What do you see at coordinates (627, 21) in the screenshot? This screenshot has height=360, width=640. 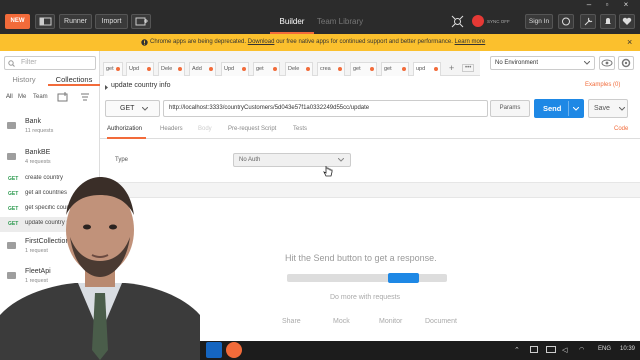 I see `favorites-button` at bounding box center [627, 21].